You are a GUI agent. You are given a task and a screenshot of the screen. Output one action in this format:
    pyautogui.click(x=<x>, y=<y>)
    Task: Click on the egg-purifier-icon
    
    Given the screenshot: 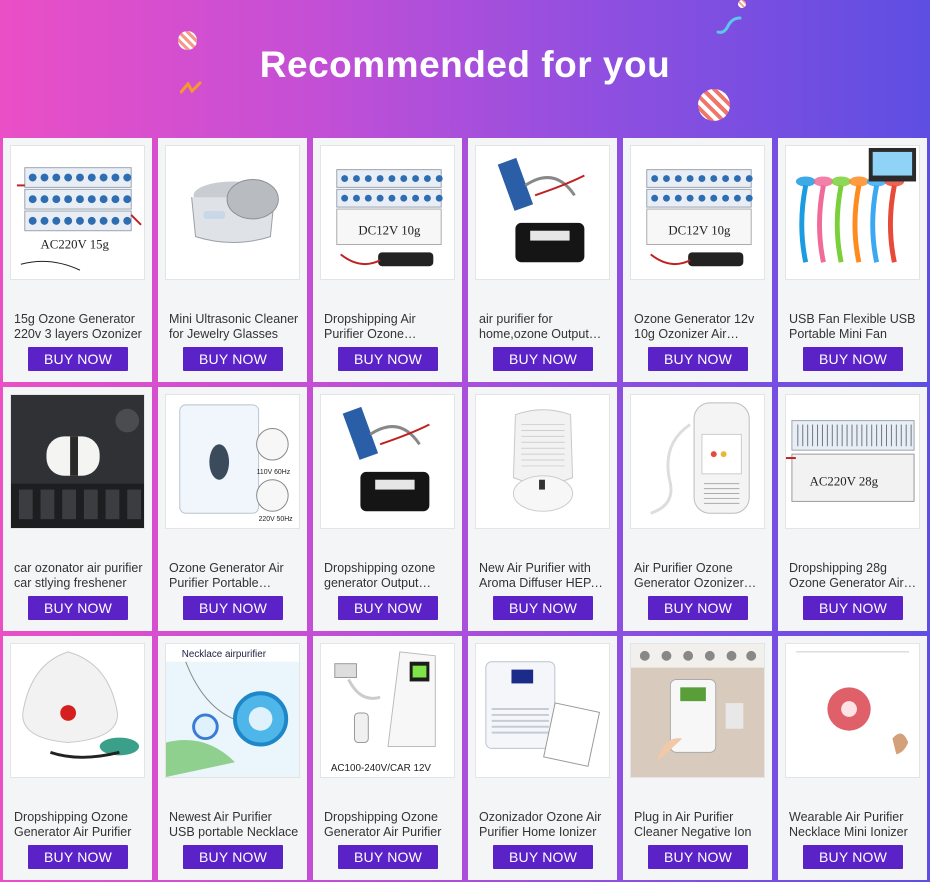 What is the action you would take?
    pyautogui.click(x=77, y=710)
    